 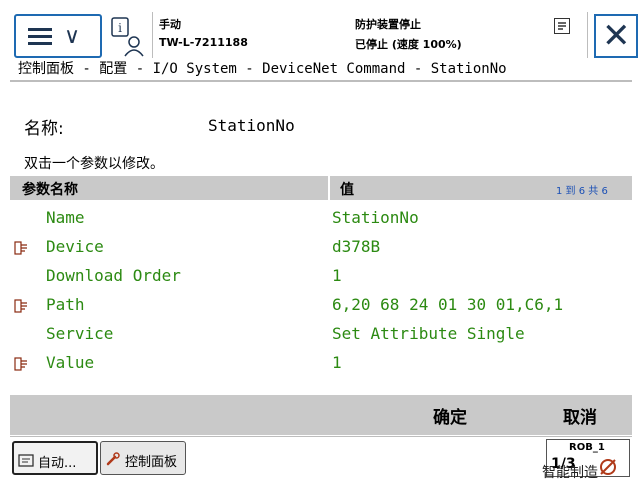 I want to click on action-bar: 确定 取消, so click(x=321, y=415).